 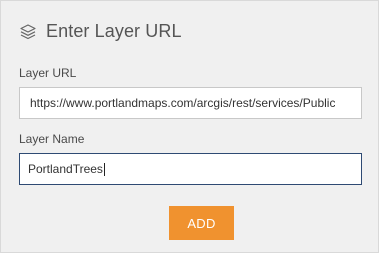 I want to click on layer-name-value: PortlandTrees, so click(x=65, y=169).